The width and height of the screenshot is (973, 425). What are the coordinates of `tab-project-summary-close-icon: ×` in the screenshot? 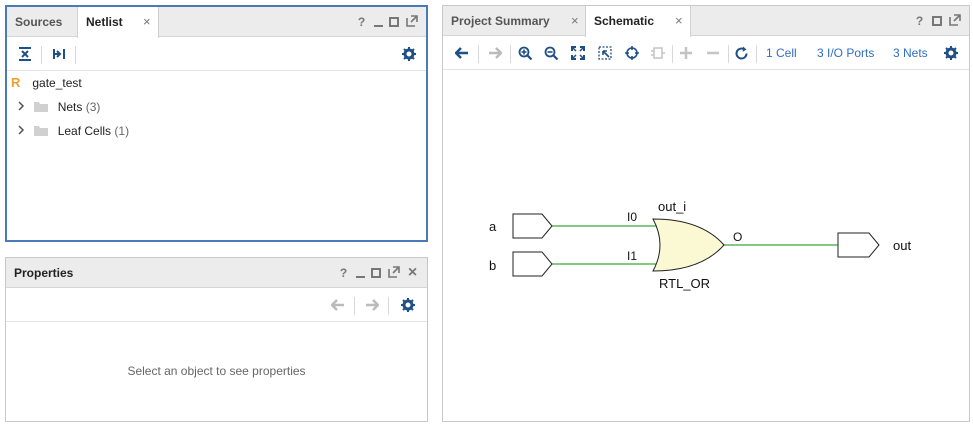 It's located at (575, 21).